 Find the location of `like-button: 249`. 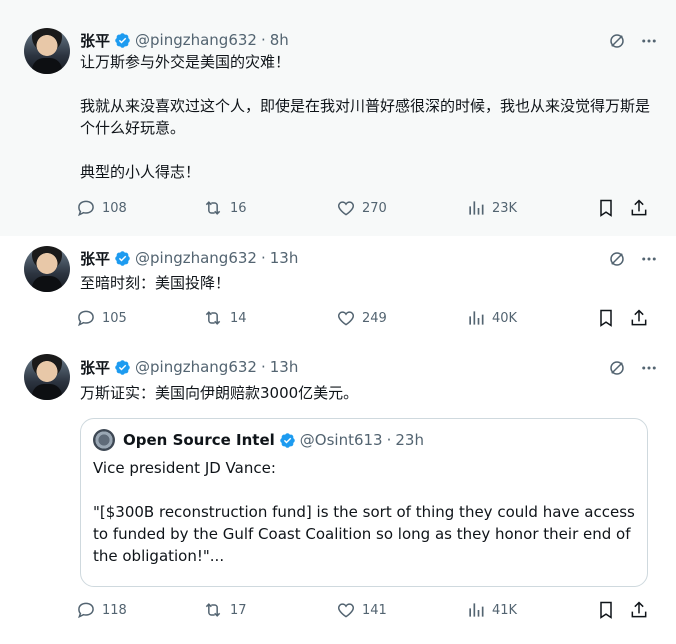

like-button: 249 is located at coordinates (361, 318).